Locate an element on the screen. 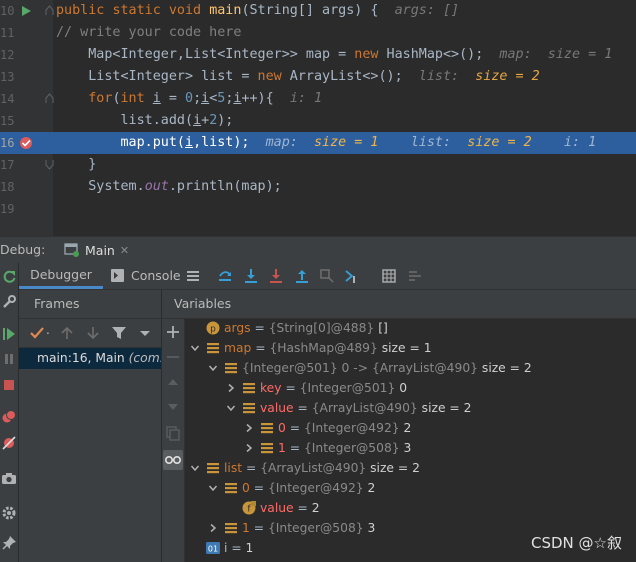  parameter-icon: p is located at coordinates (213, 328).